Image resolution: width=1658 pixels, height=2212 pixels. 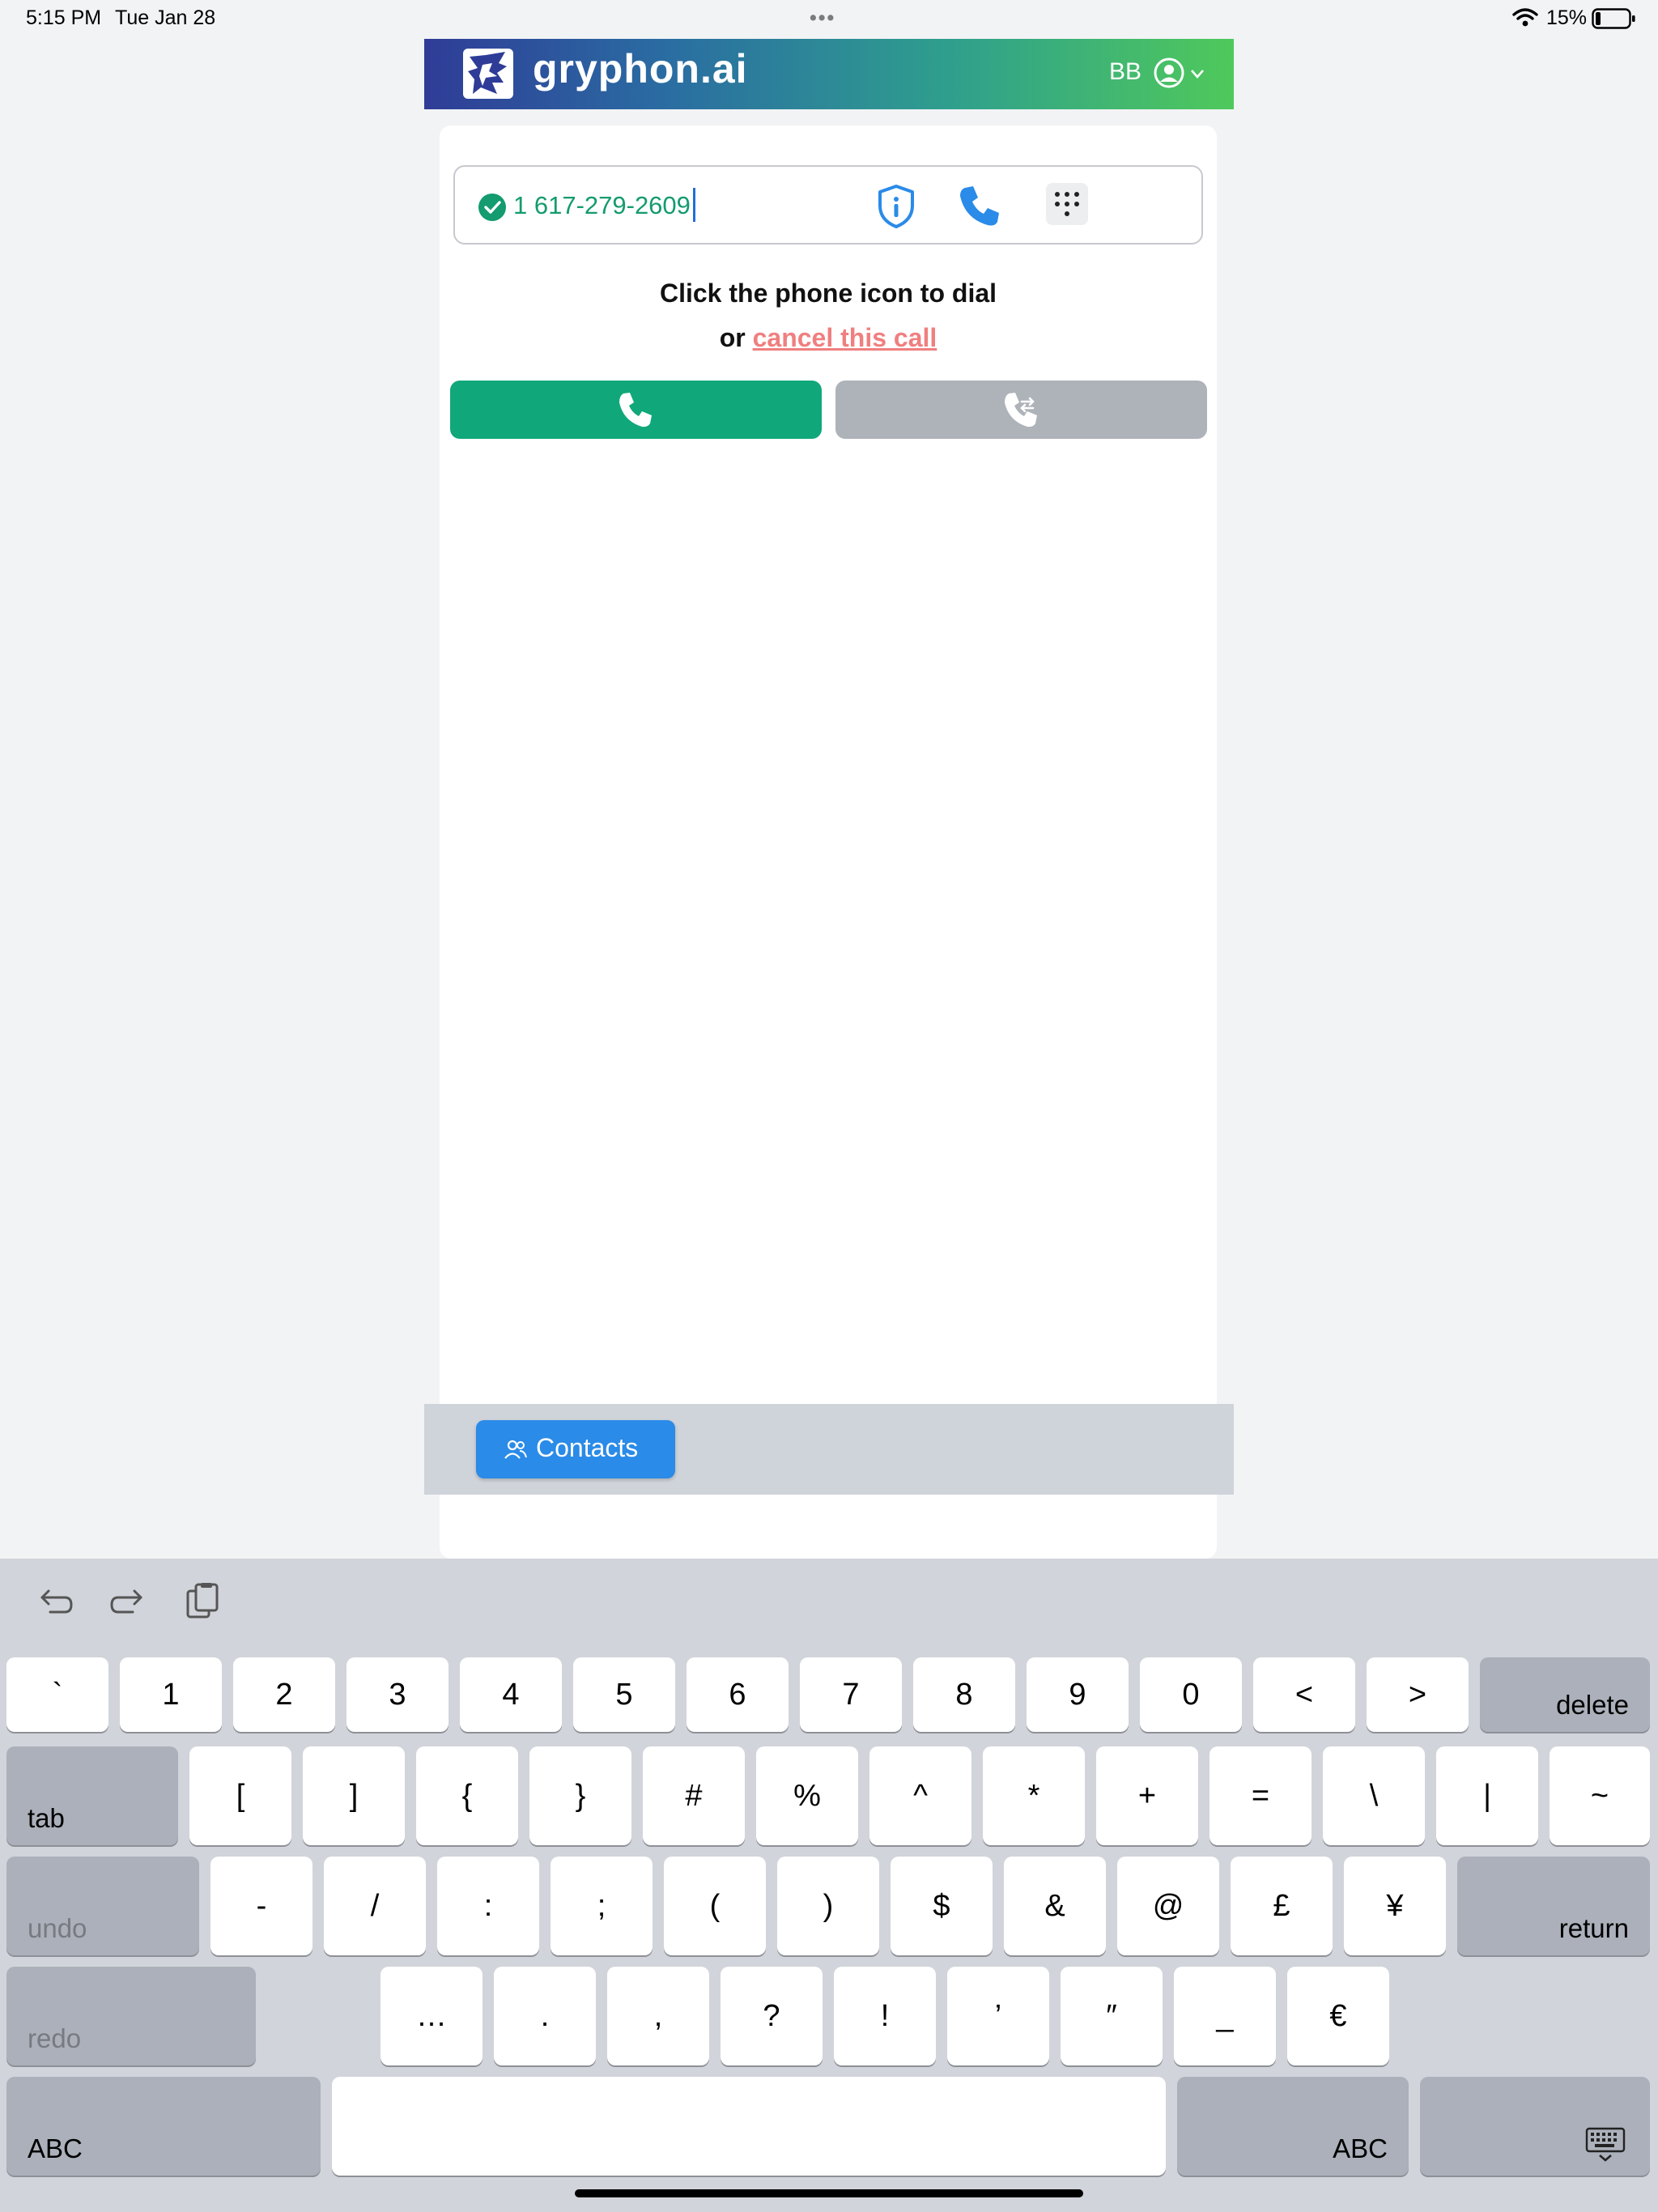 What do you see at coordinates (732, 337) in the screenshot?
I see `or-text: or` at bounding box center [732, 337].